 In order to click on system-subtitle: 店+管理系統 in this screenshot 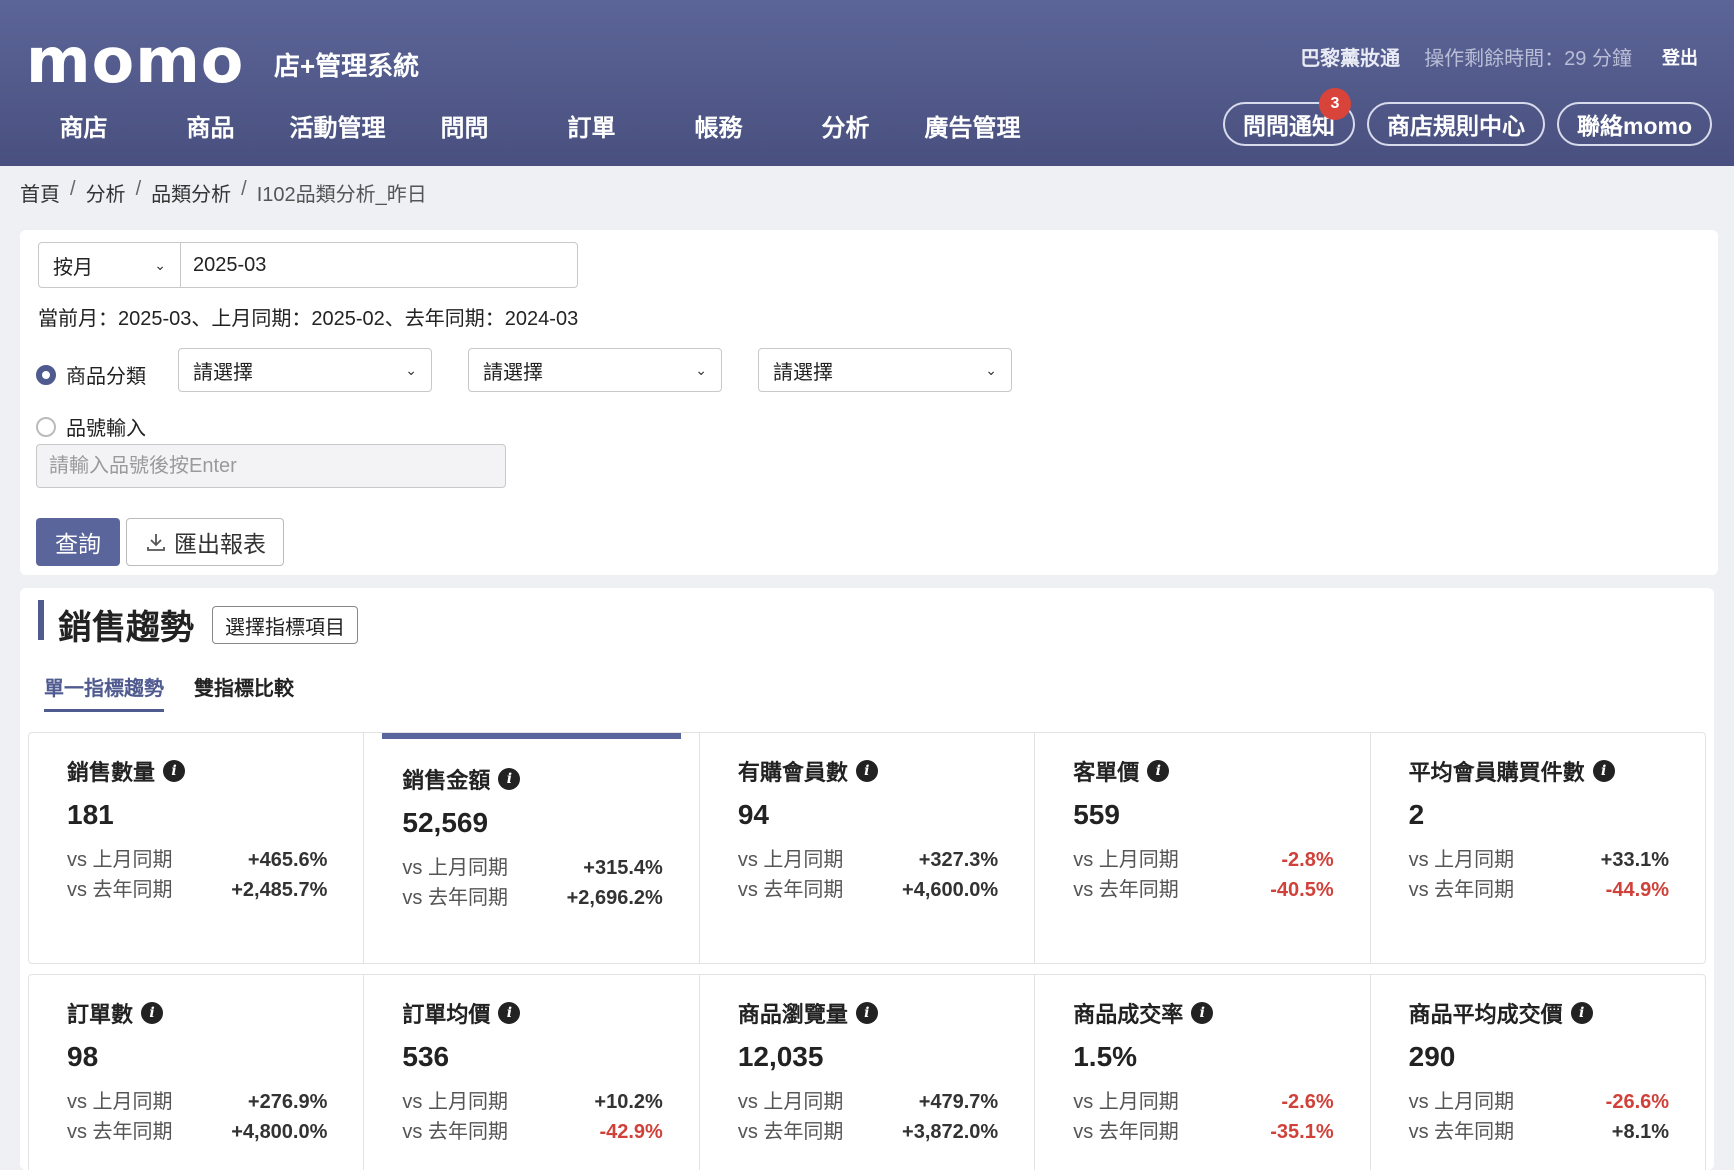, I will do `click(347, 66)`.